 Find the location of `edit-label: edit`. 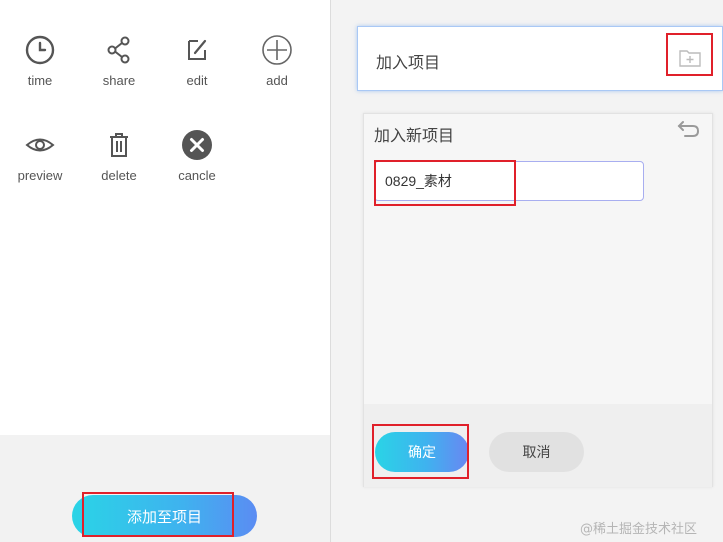

edit-label: edit is located at coordinates (197, 80).